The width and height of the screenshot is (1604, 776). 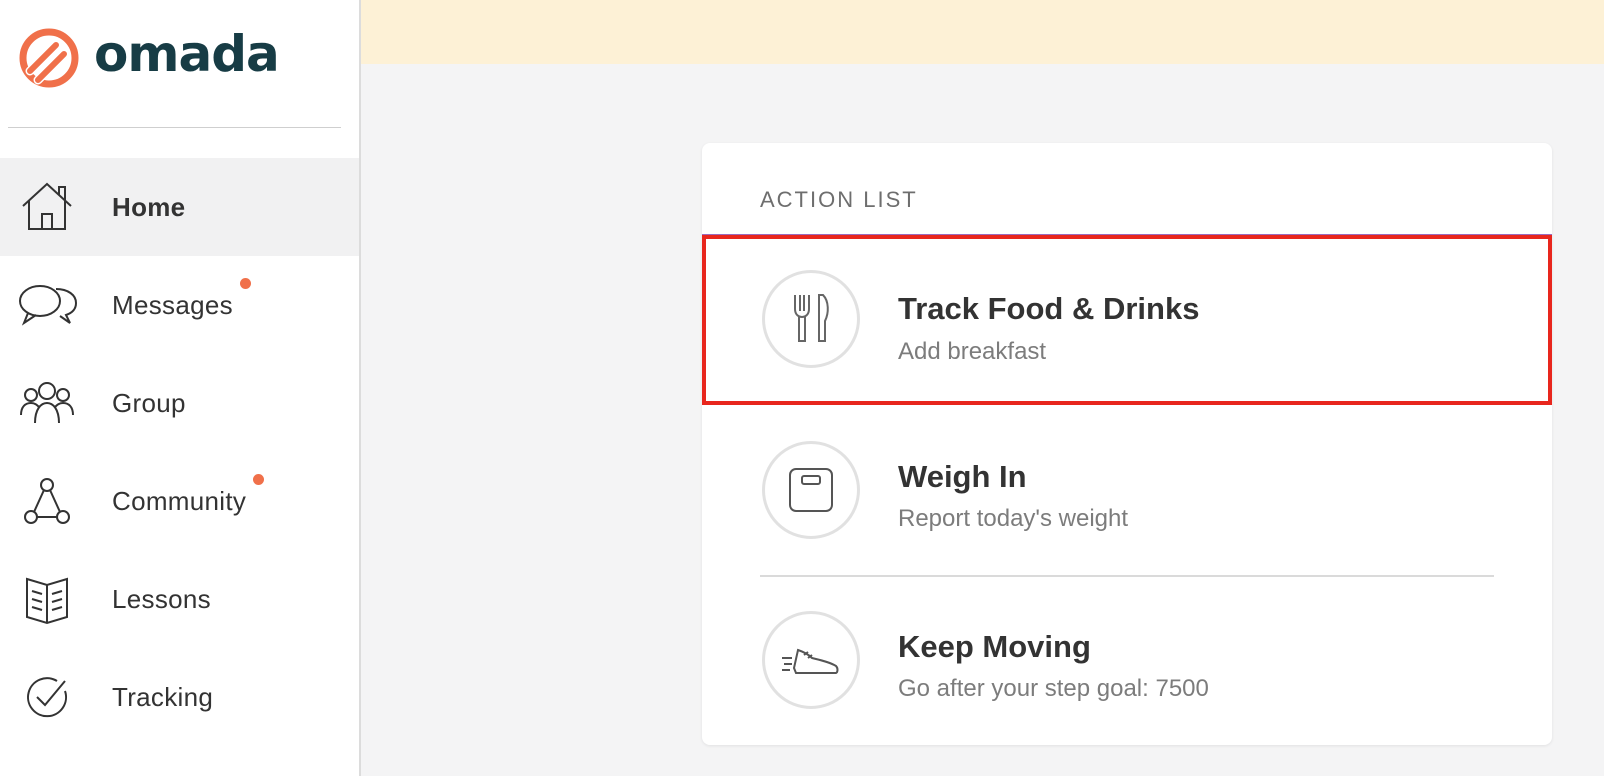 What do you see at coordinates (839, 199) in the screenshot?
I see `action-list-title: ACTION LIST` at bounding box center [839, 199].